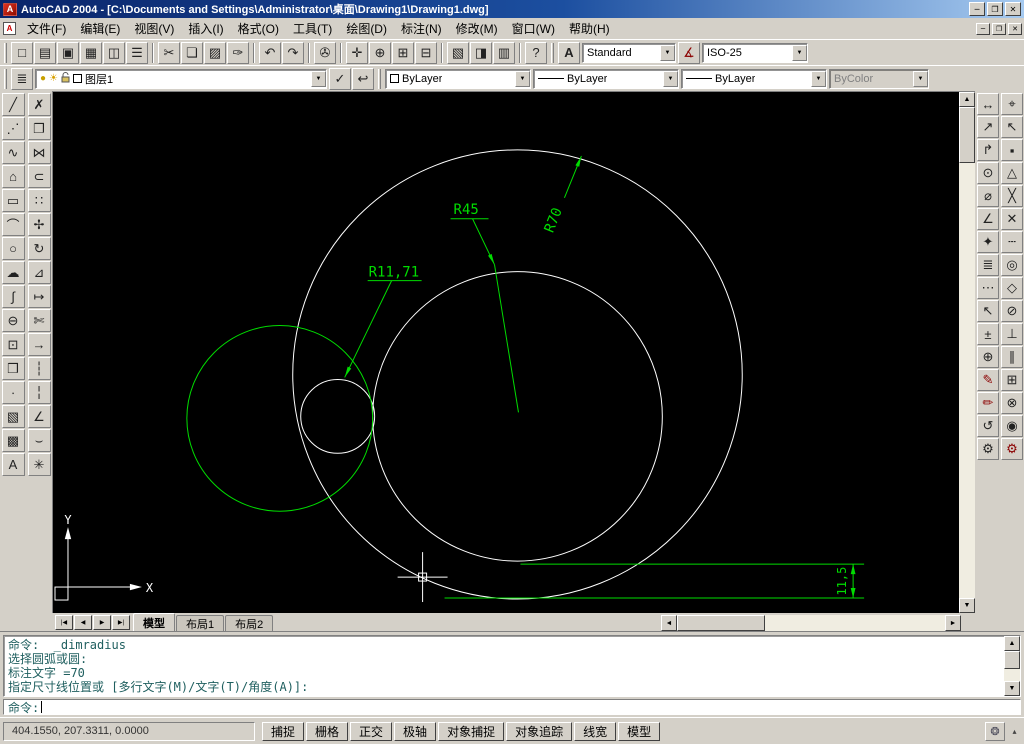 Image resolution: width=1024 pixels, height=744 pixels. I want to click on command-scroll-thumb, so click(1012, 660).